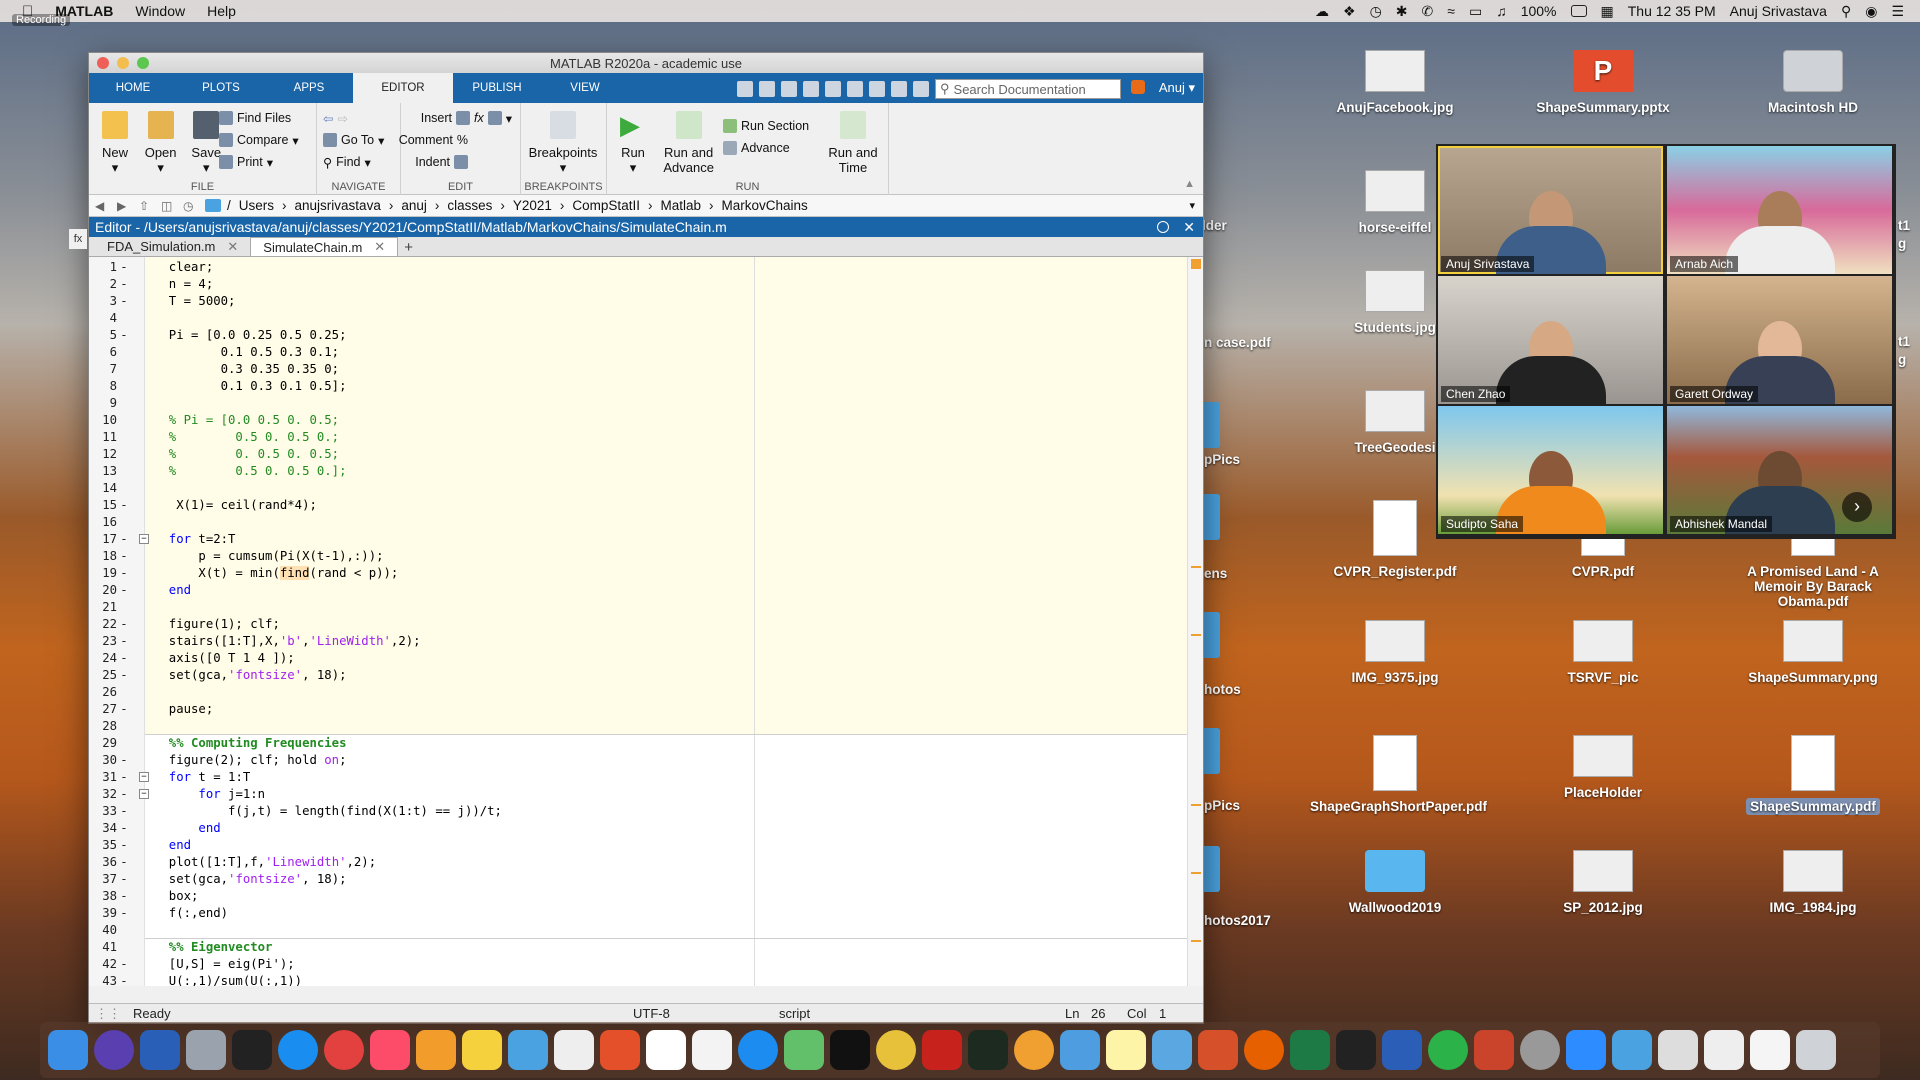 Image resolution: width=1920 pixels, height=1080 pixels. What do you see at coordinates (1196, 264) in the screenshot?
I see `analyzer-status-icon` at bounding box center [1196, 264].